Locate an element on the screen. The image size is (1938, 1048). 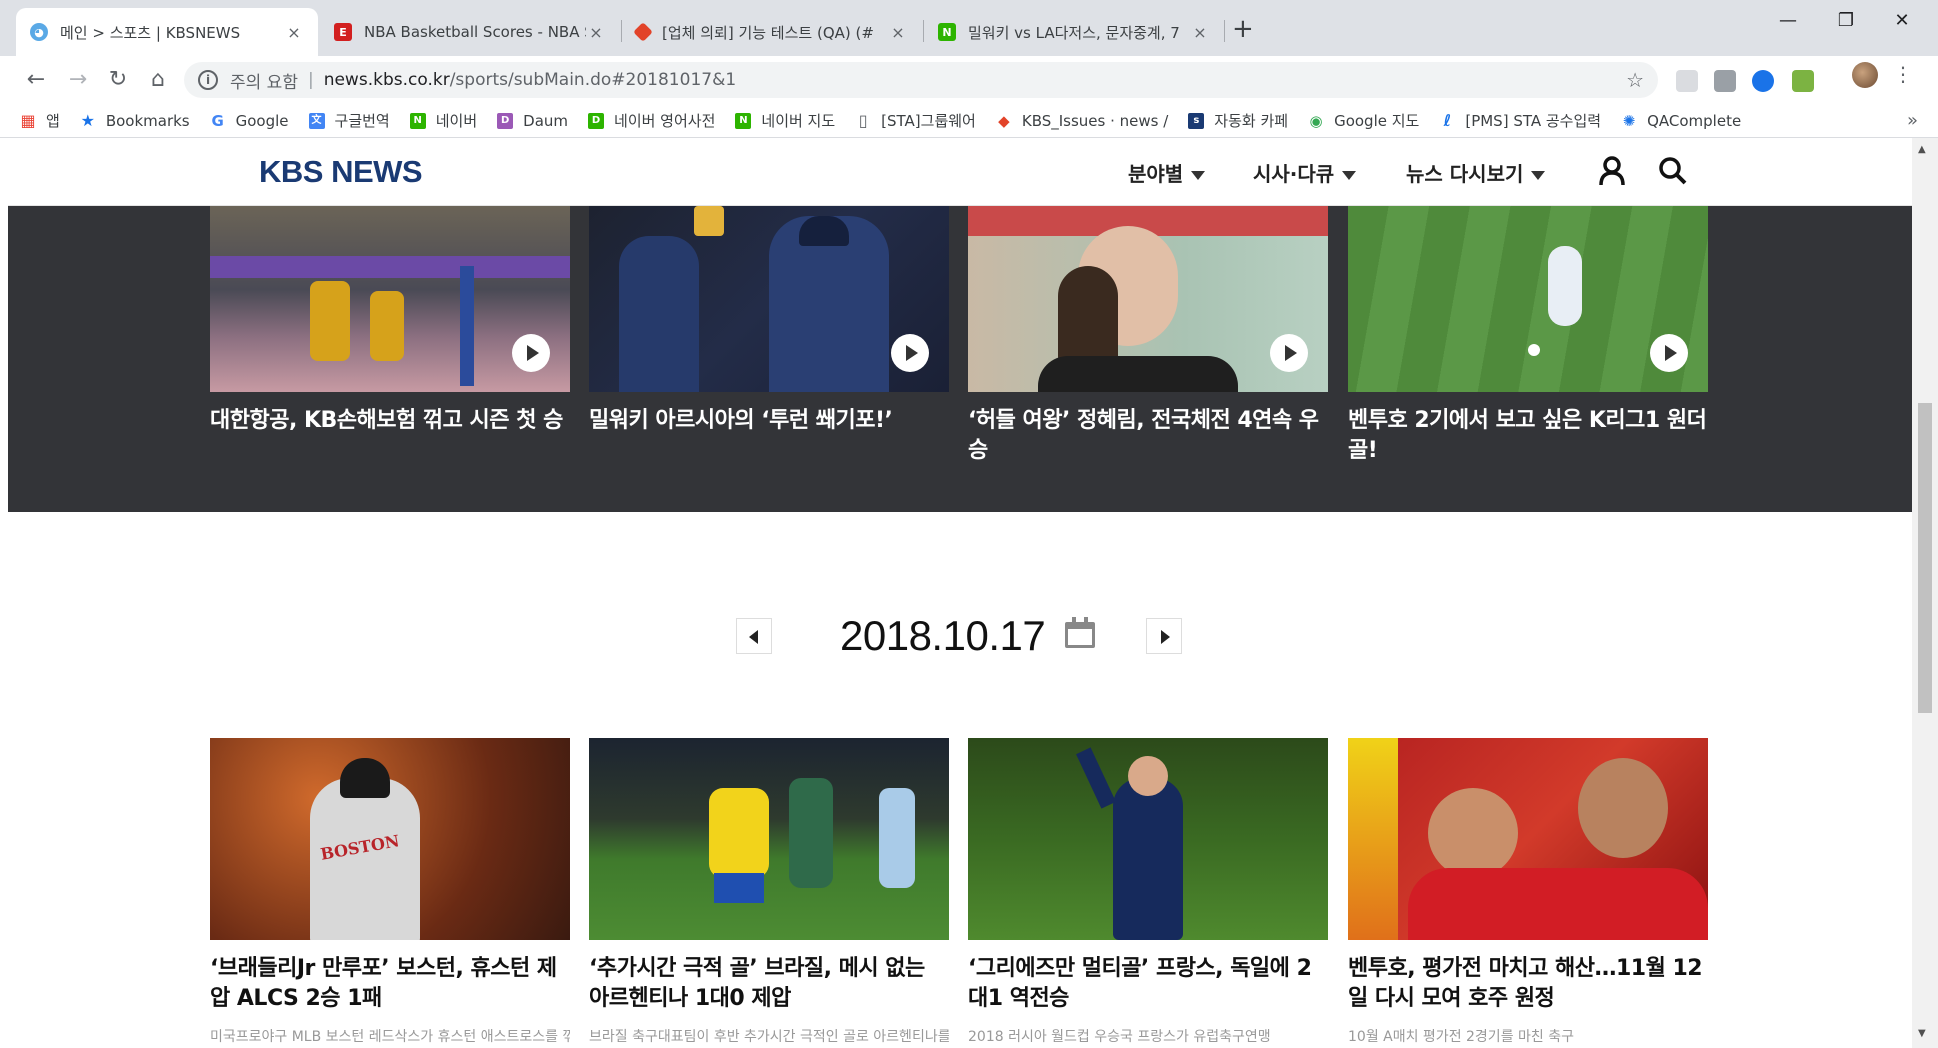
tab-nba: E NBA Basketball Scores - NBA Sc × is located at coordinates (470, 32).